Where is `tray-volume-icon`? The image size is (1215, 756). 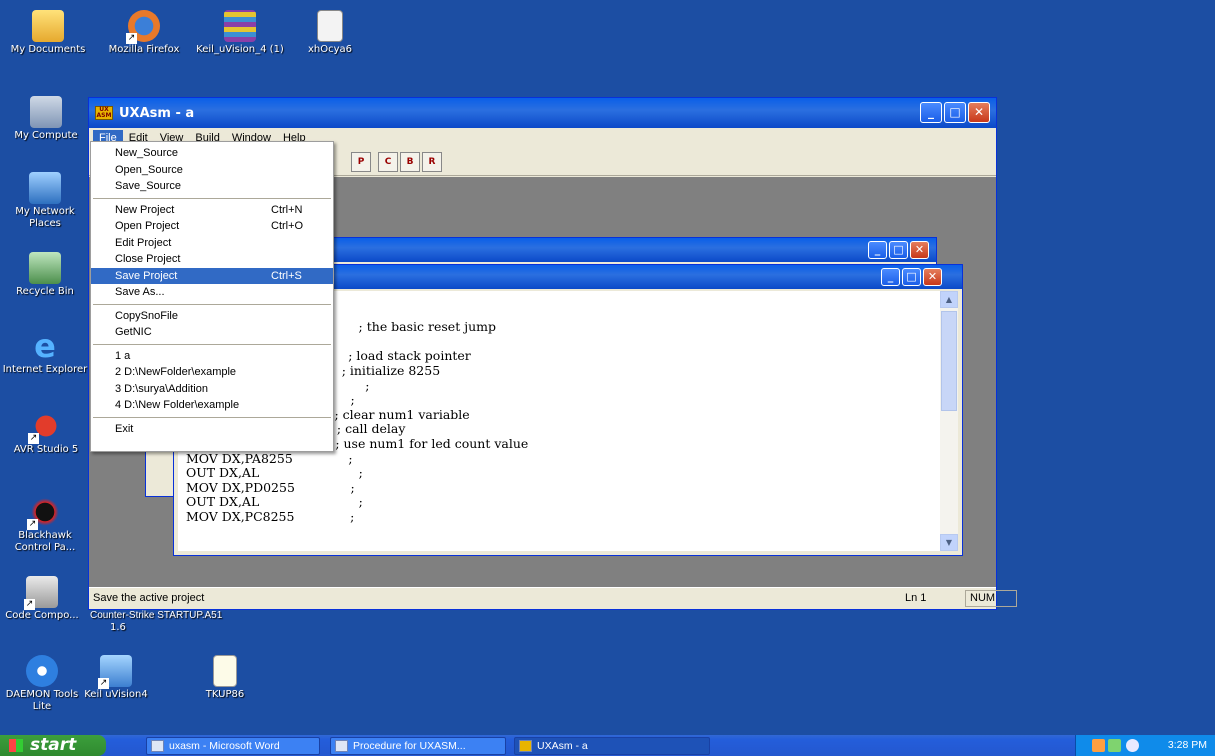 tray-volume-icon is located at coordinates (1132, 745).